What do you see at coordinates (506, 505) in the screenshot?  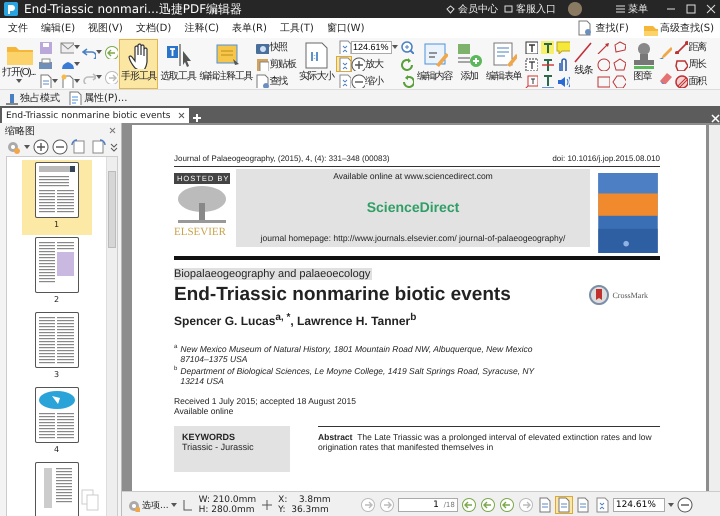 I see `back-icon` at bounding box center [506, 505].